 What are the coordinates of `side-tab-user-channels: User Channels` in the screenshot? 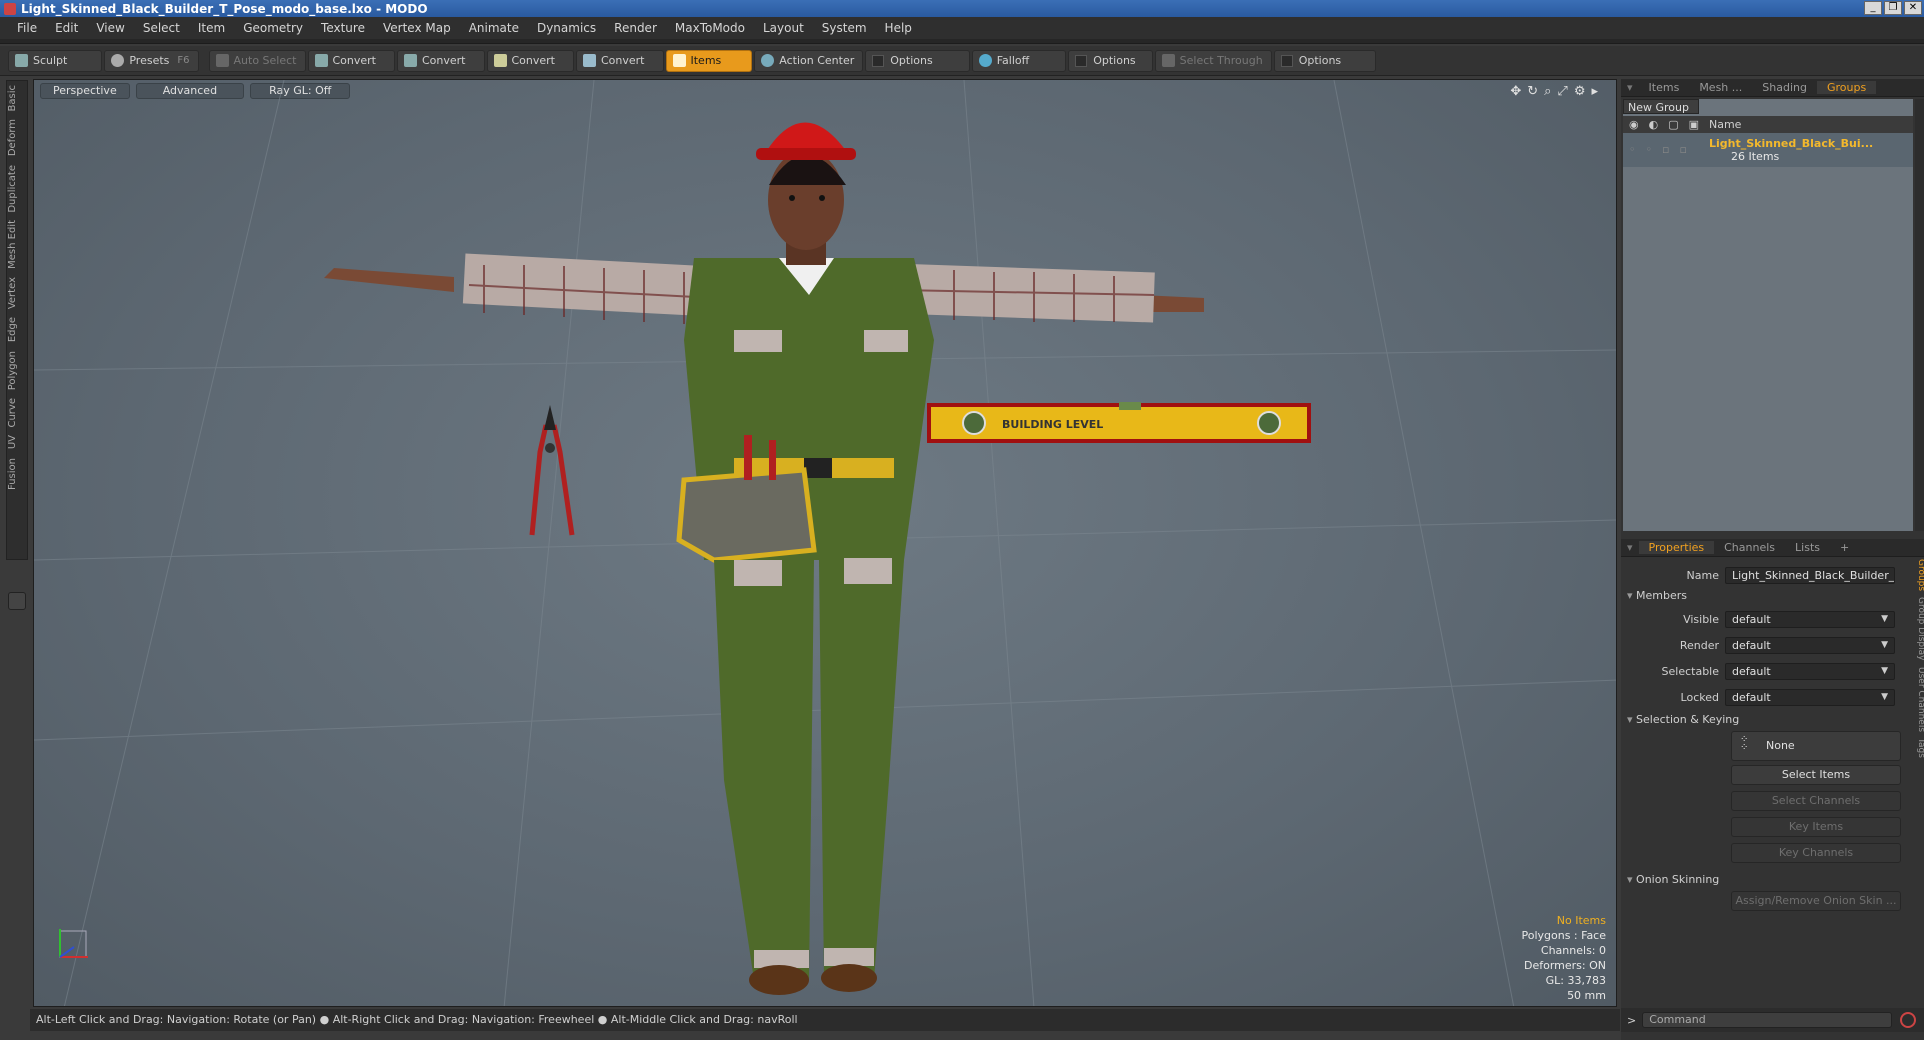 It's located at (1920, 699).